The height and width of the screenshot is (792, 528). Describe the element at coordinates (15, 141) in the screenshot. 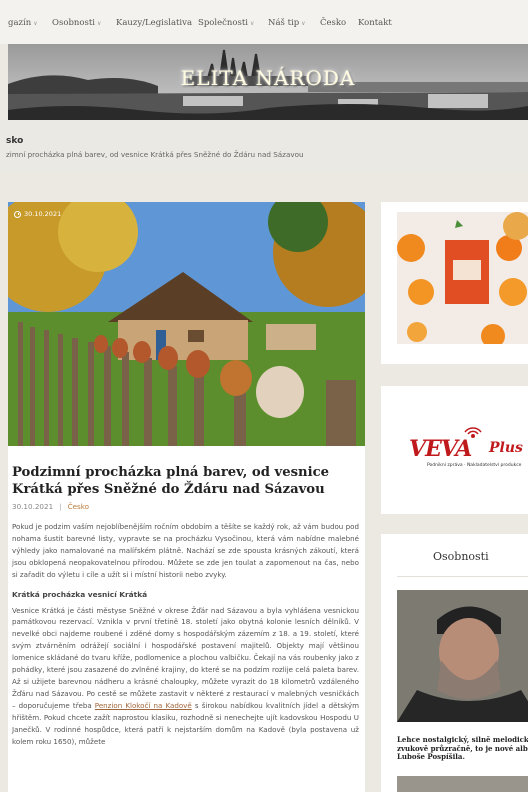

I see `category-heading: sko` at that location.